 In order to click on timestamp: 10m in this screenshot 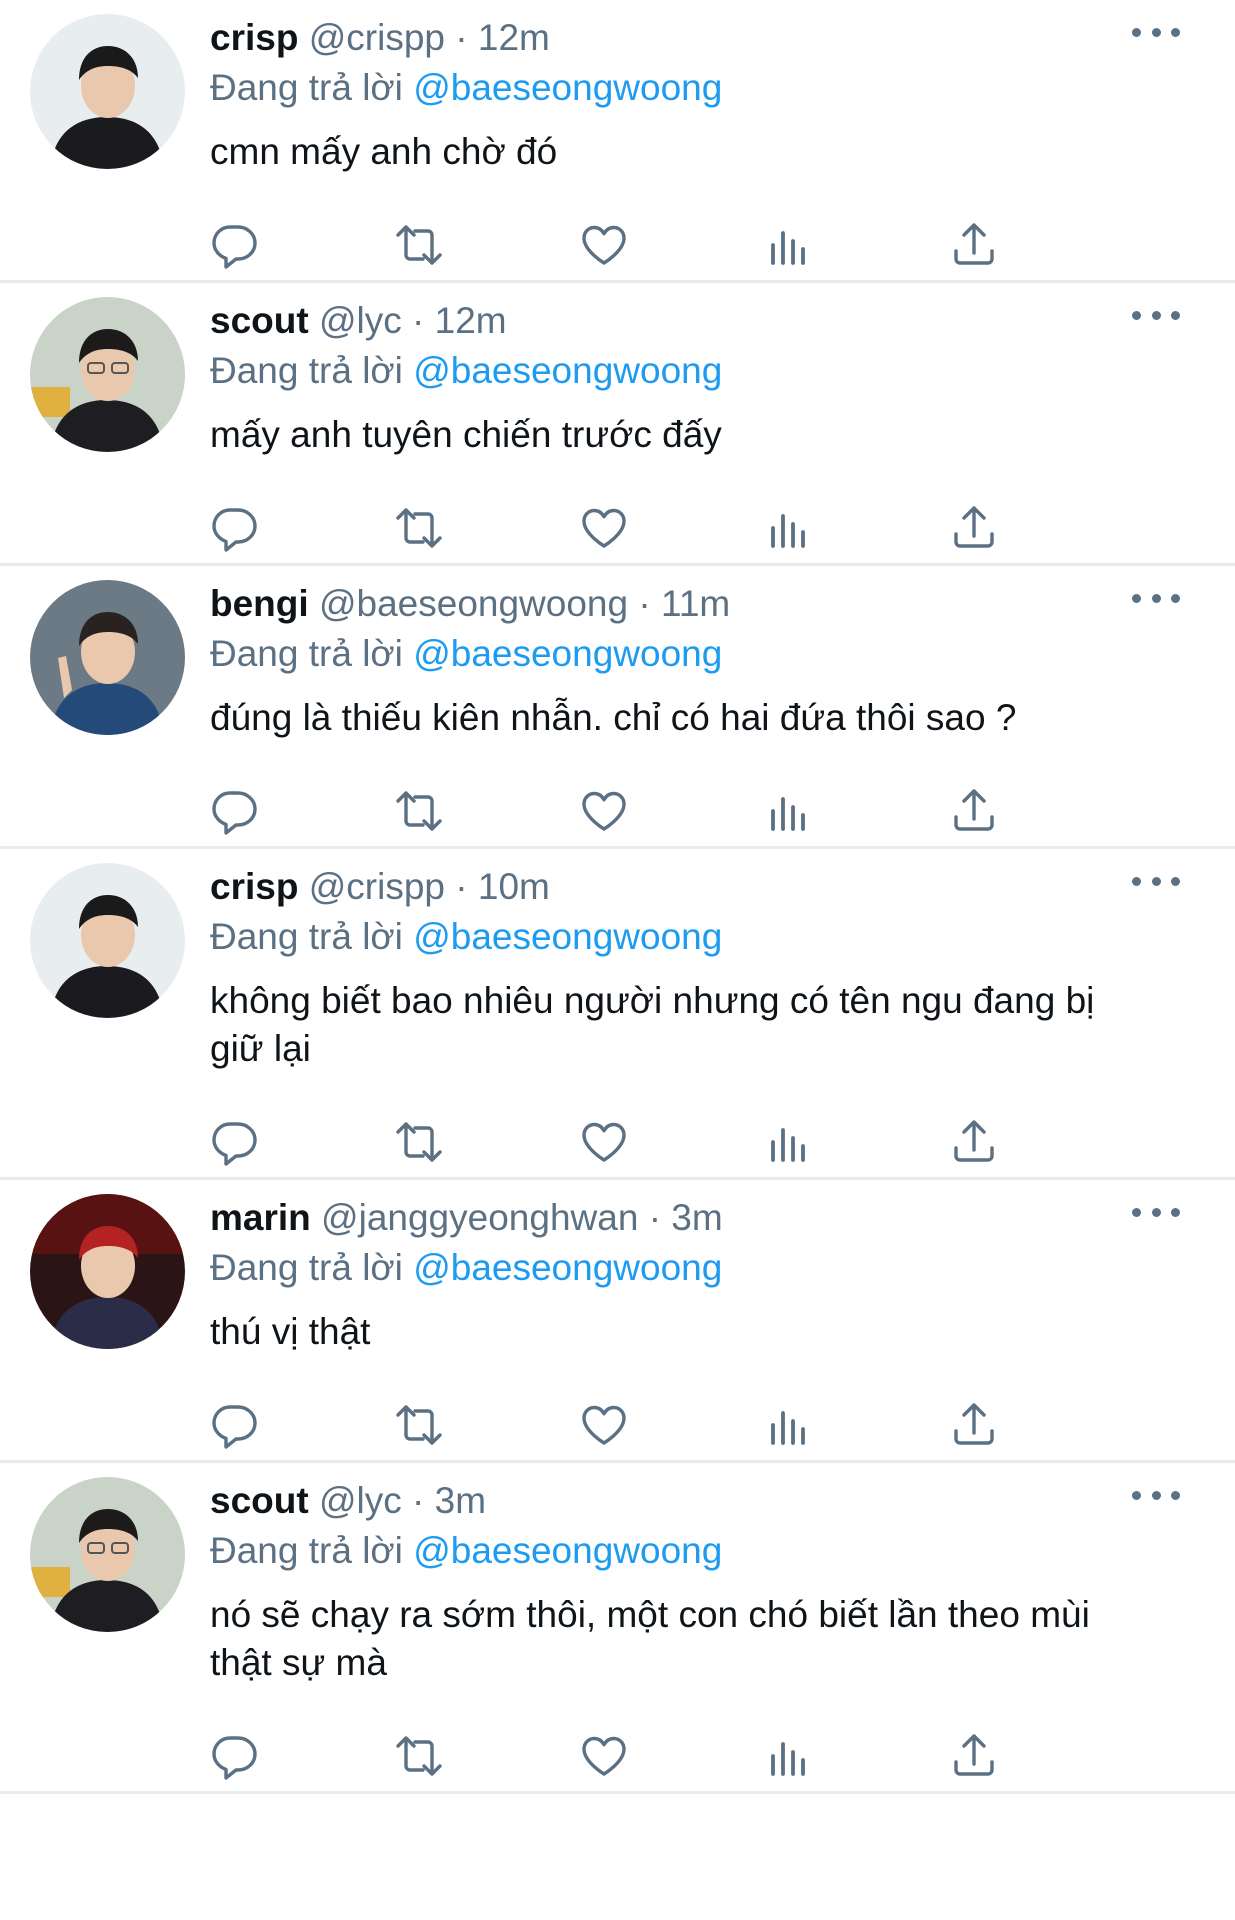, I will do `click(514, 886)`.